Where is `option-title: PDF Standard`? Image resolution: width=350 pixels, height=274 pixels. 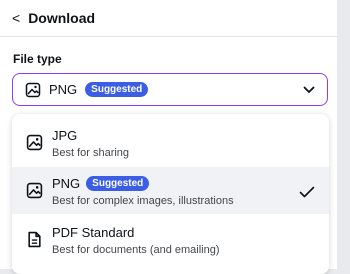 option-title: PDF Standard is located at coordinates (93, 232).